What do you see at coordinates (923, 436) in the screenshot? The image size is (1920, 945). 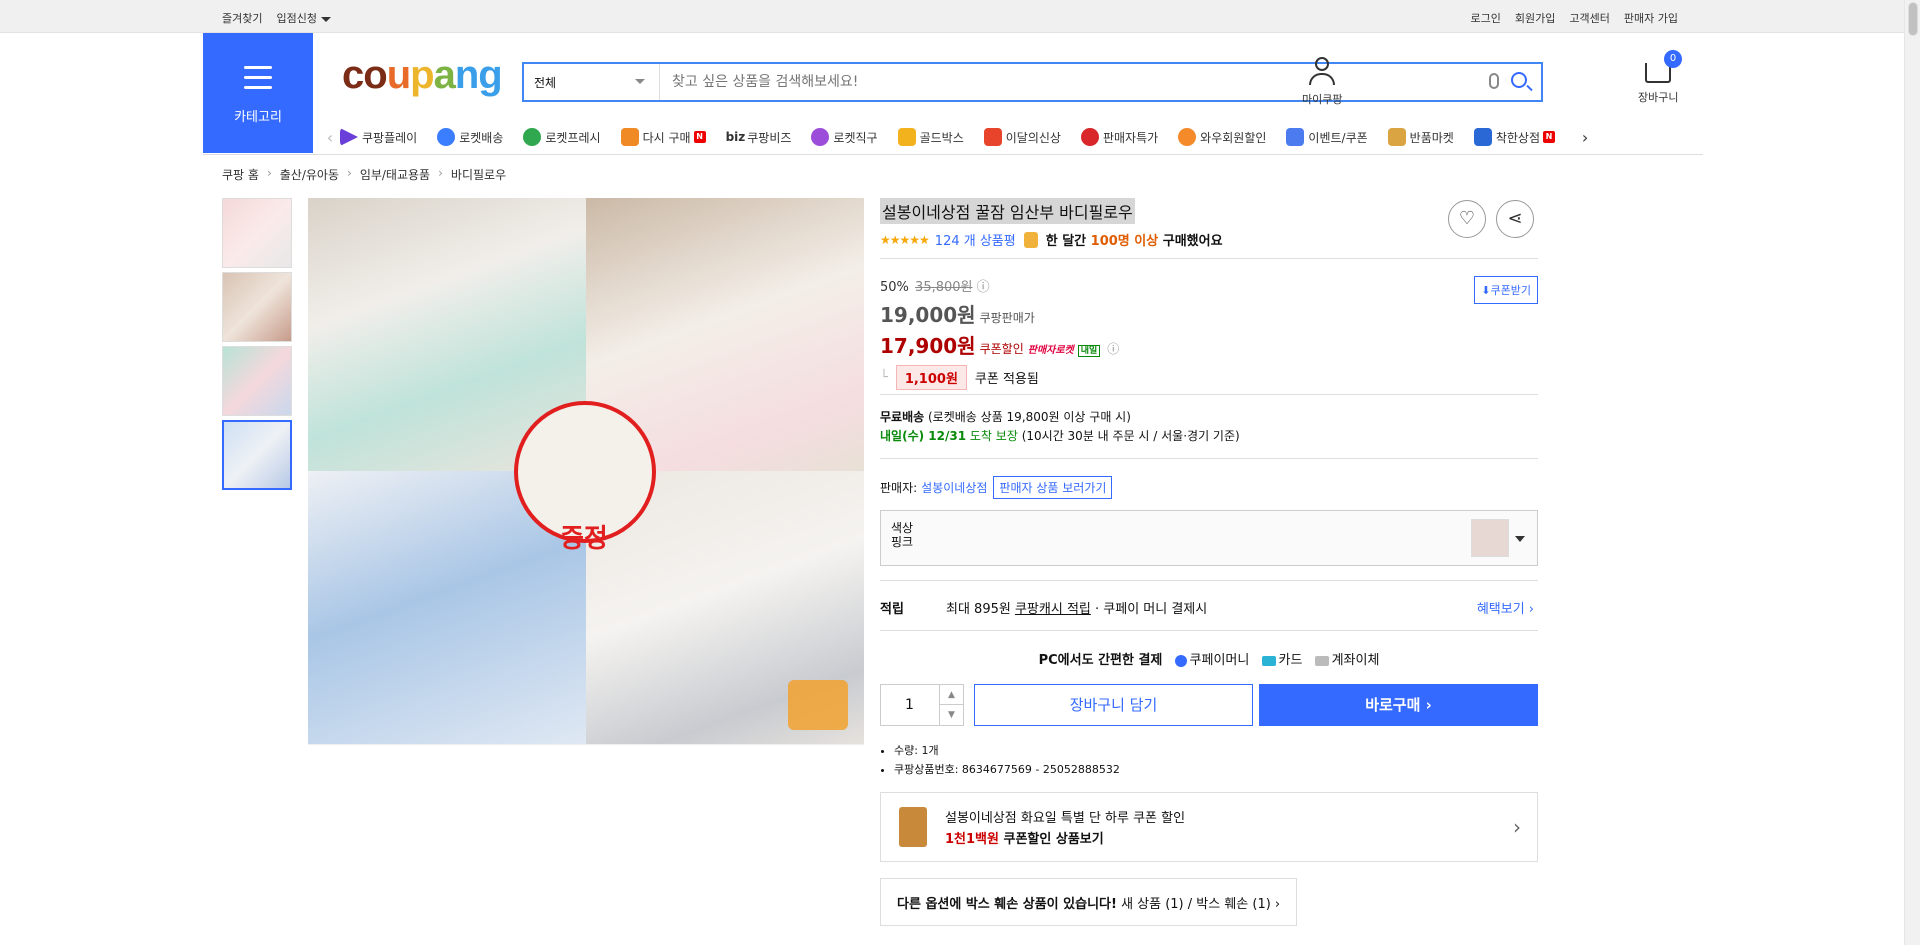 I see `arrival-date: 내일(수) 12/31` at bounding box center [923, 436].